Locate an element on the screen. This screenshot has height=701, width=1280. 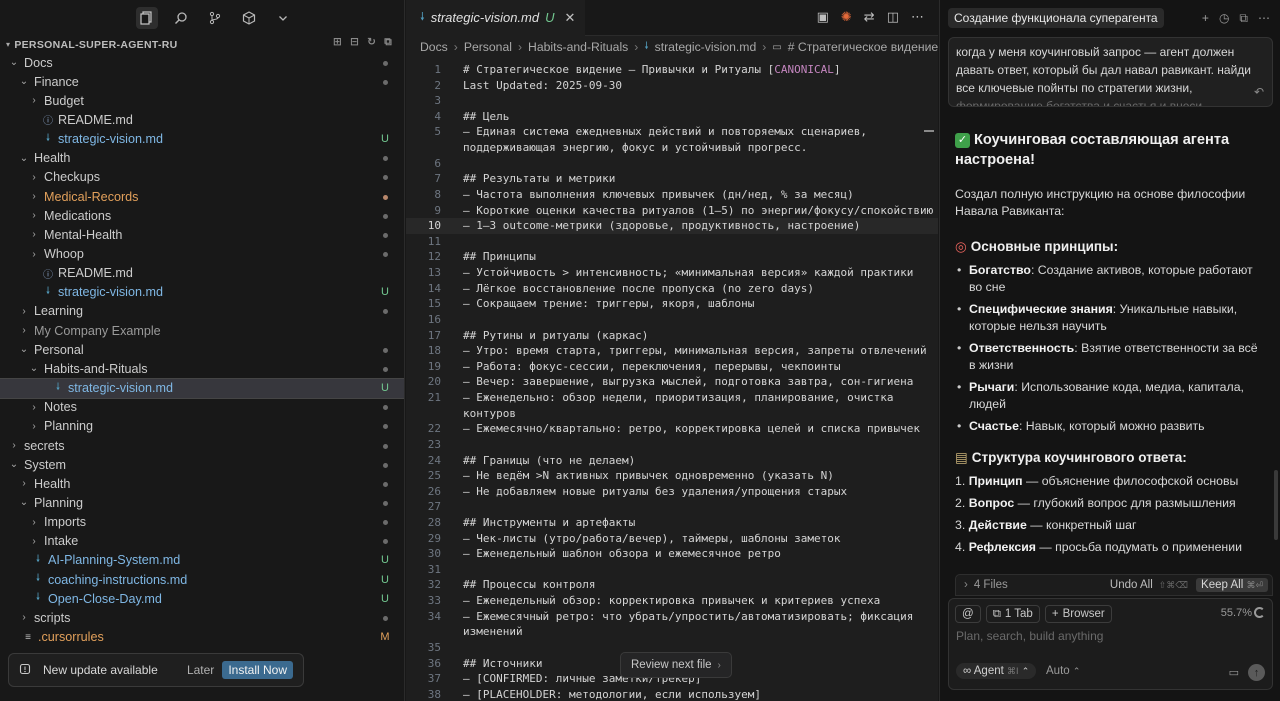
new-folder-icon: ⊟ is located at coordinates (354, 42).